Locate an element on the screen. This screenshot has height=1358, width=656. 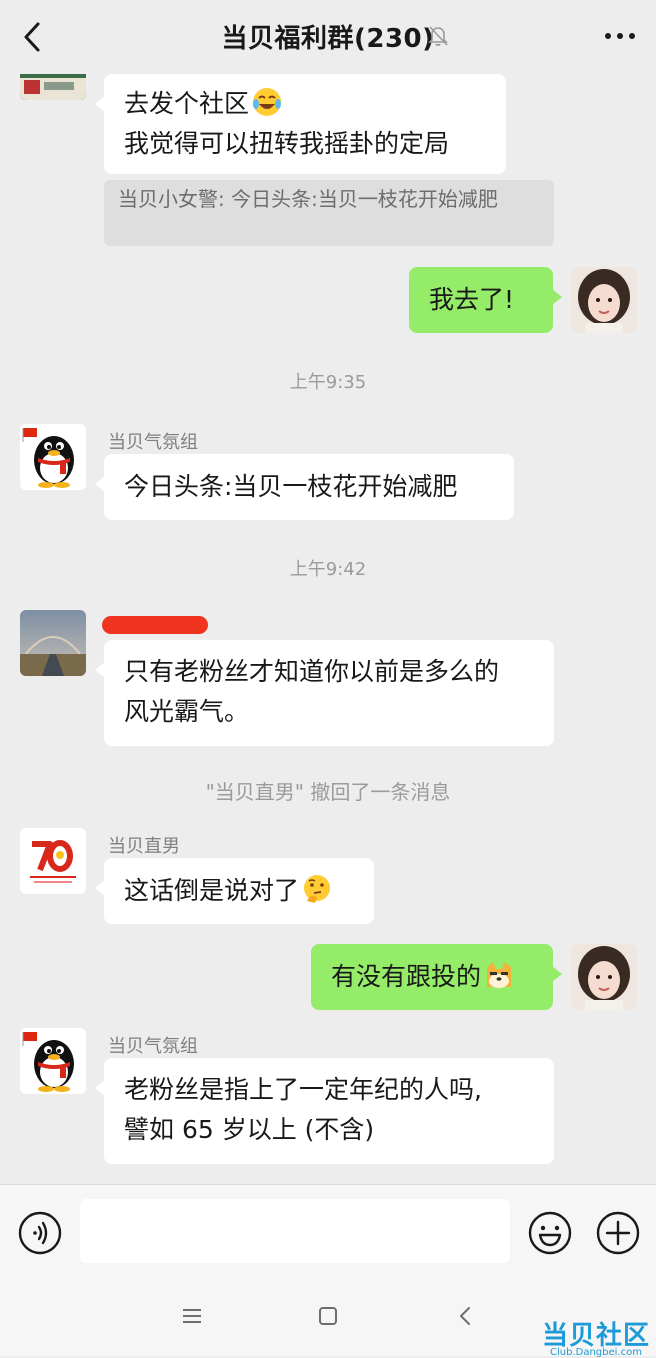
avatar-70-logo-image is located at coordinates (53, 861).